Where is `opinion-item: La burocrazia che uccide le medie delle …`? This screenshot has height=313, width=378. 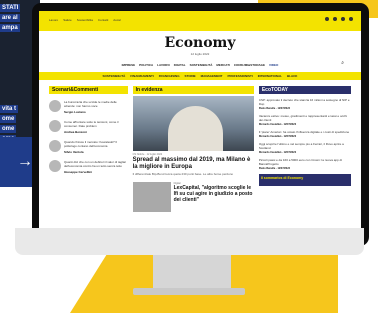
opinion-item: La burocrazia che uccide le medie delle … is located at coordinates (88, 107).